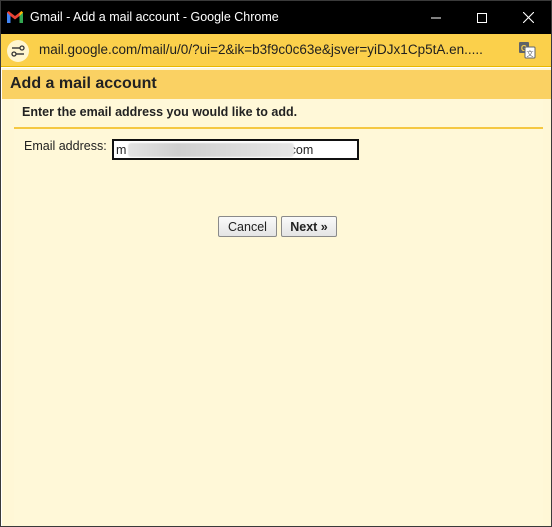 This screenshot has height=527, width=552. I want to click on site-info-button, so click(18, 51).